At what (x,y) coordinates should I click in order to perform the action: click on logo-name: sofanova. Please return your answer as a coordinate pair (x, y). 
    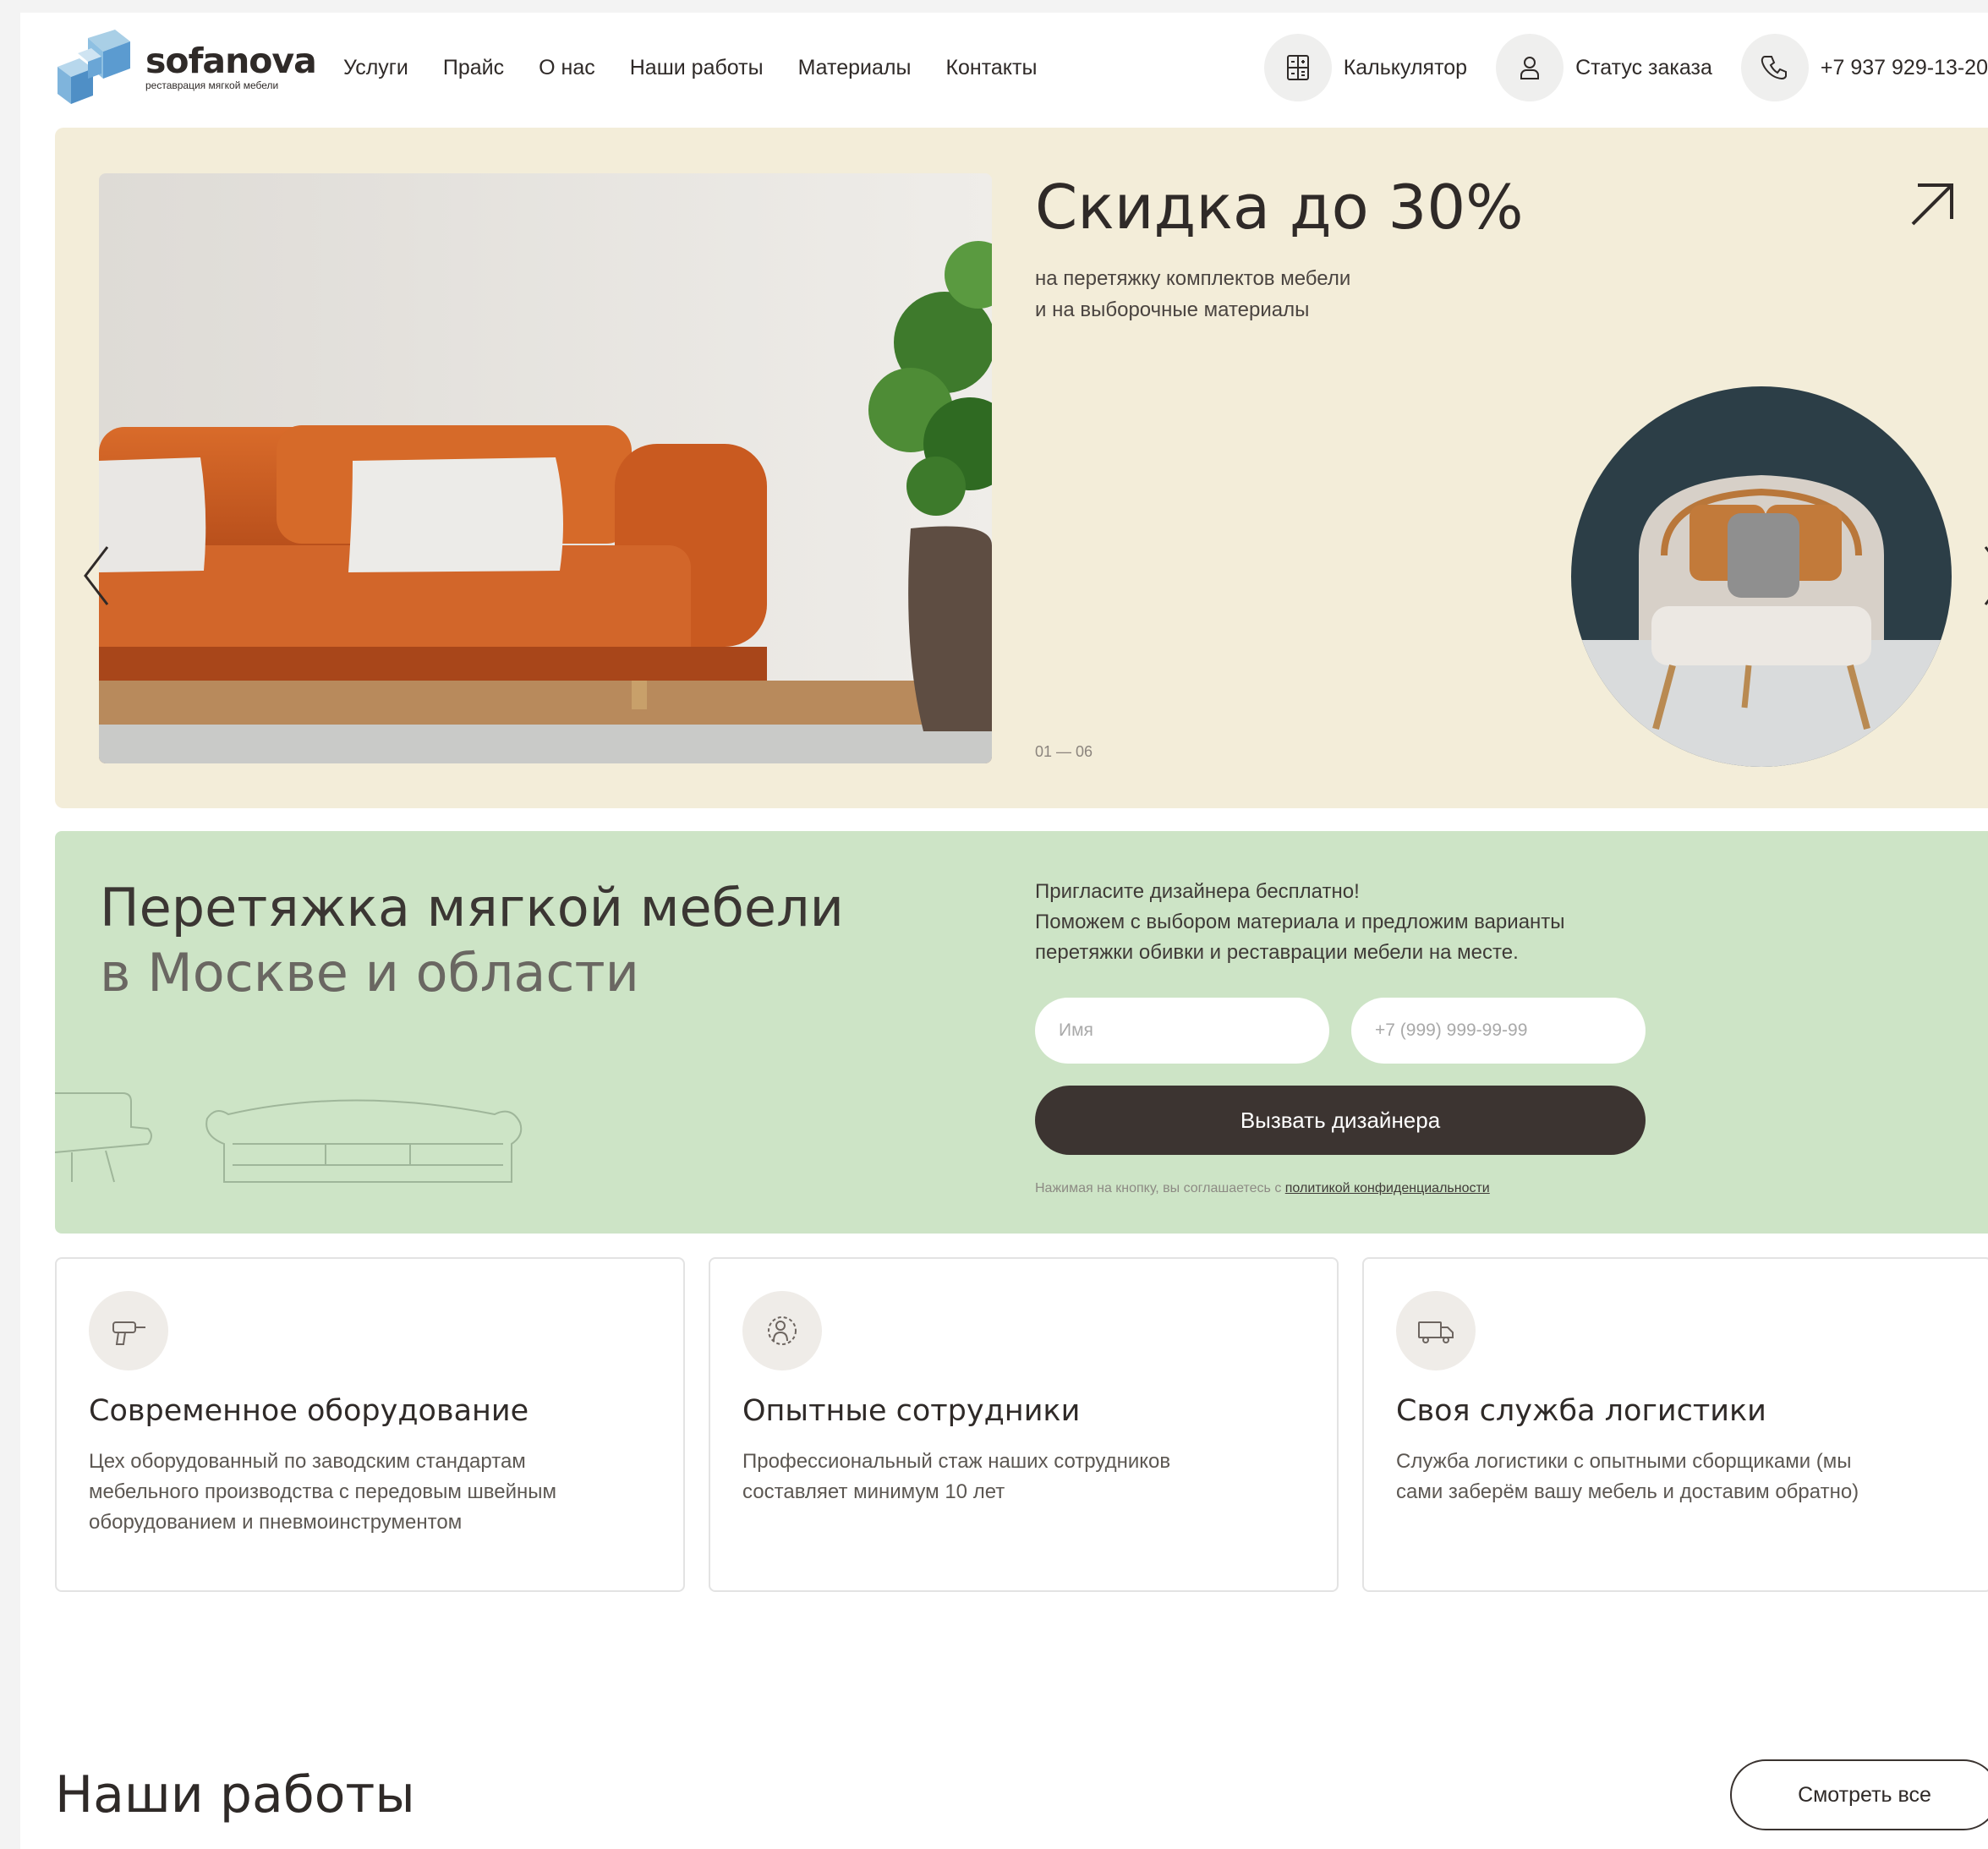
    Looking at the image, I should click on (231, 61).